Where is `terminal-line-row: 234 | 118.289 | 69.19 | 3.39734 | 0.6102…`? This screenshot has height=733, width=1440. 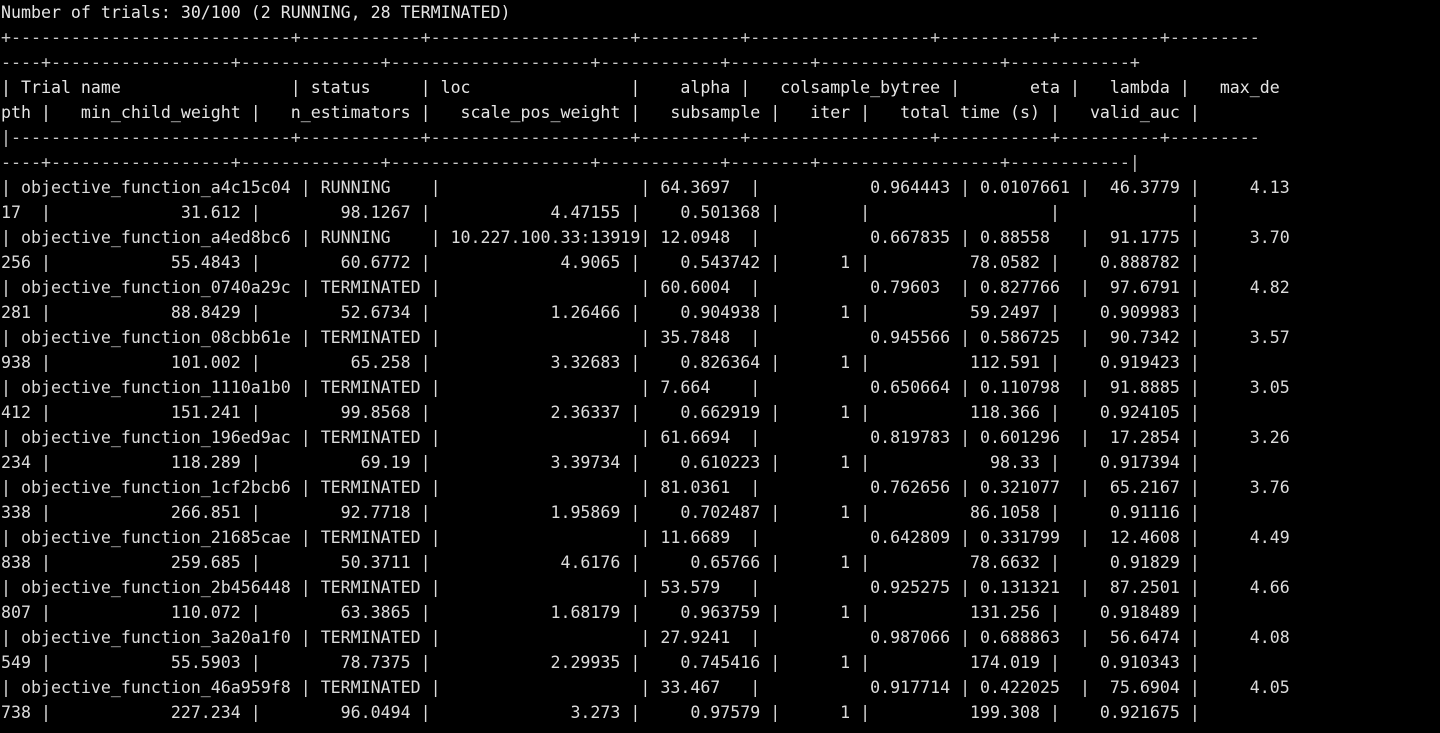
terminal-line-row: 234 | 118.289 | 69.19 | 3.39734 | 0.6102… is located at coordinates (600, 462).